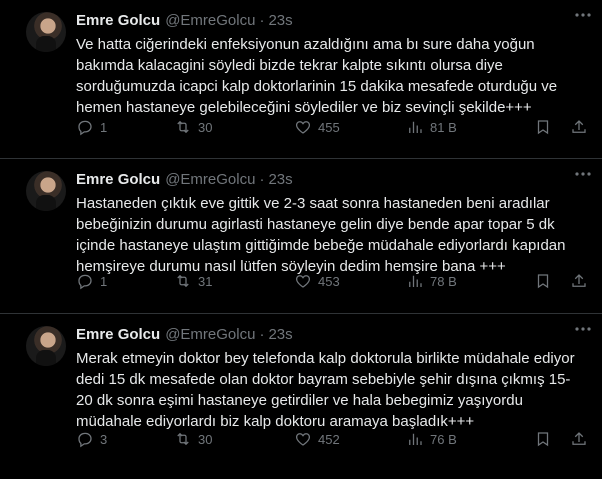 This screenshot has height=479, width=602. Describe the element at coordinates (350, 281) in the screenshot. I see `like-button: 453` at that location.